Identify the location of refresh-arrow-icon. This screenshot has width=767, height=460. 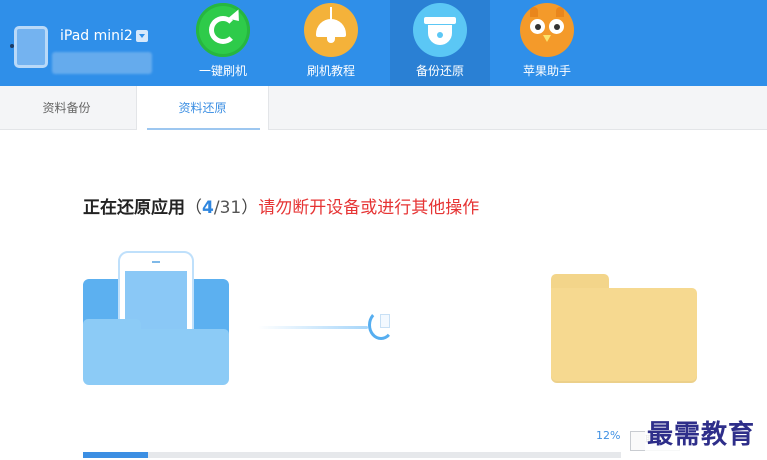
(223, 30).